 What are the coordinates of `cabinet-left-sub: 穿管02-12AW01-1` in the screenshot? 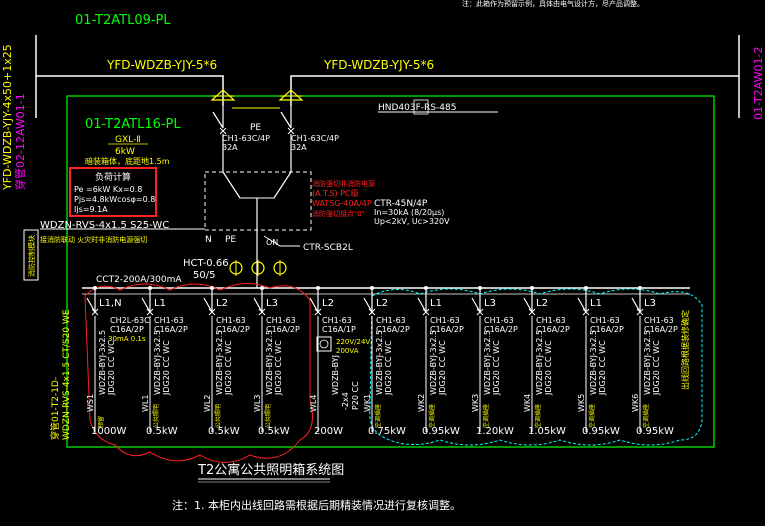 It's located at (20, 141).